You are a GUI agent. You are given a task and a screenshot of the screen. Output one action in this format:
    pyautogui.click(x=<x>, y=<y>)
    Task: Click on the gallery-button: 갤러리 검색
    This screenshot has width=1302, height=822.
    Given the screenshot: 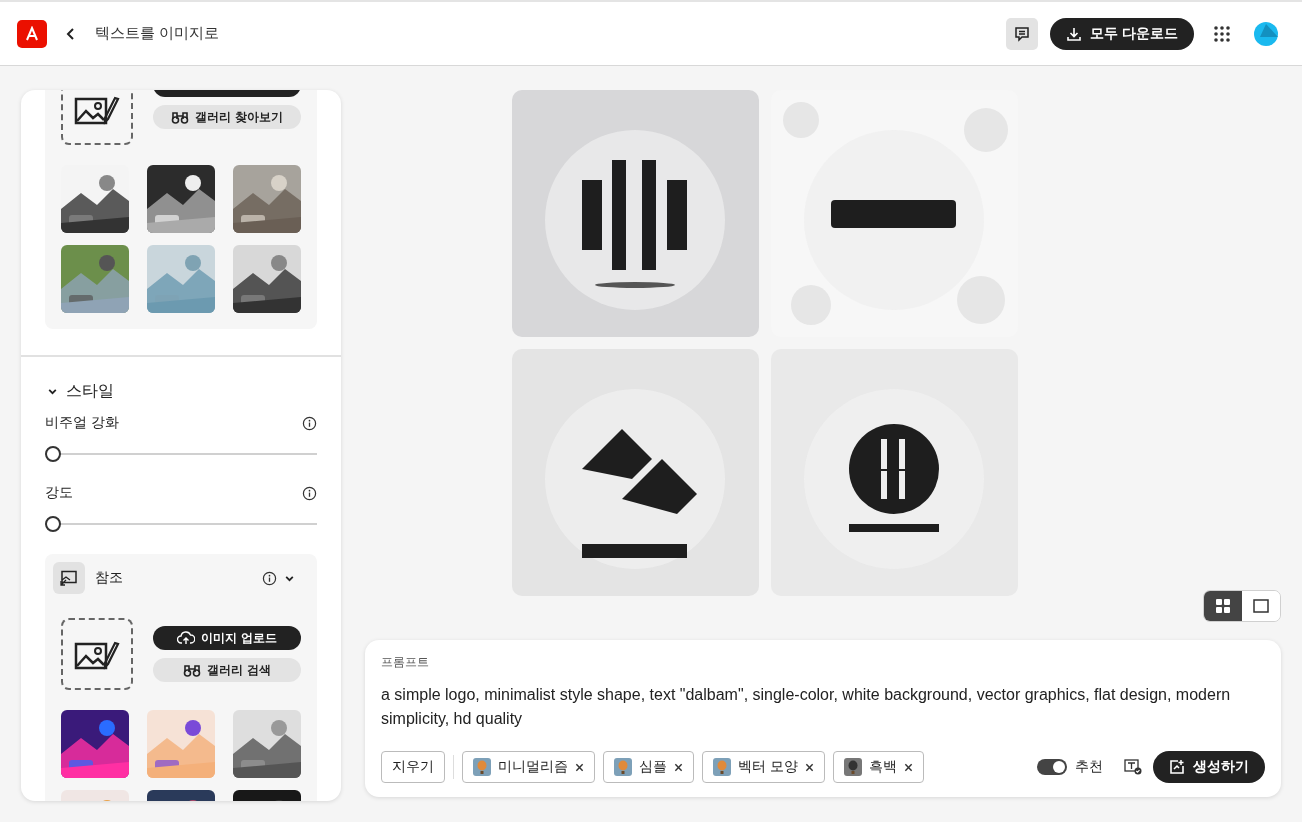 What is the action you would take?
    pyautogui.click(x=227, y=670)
    